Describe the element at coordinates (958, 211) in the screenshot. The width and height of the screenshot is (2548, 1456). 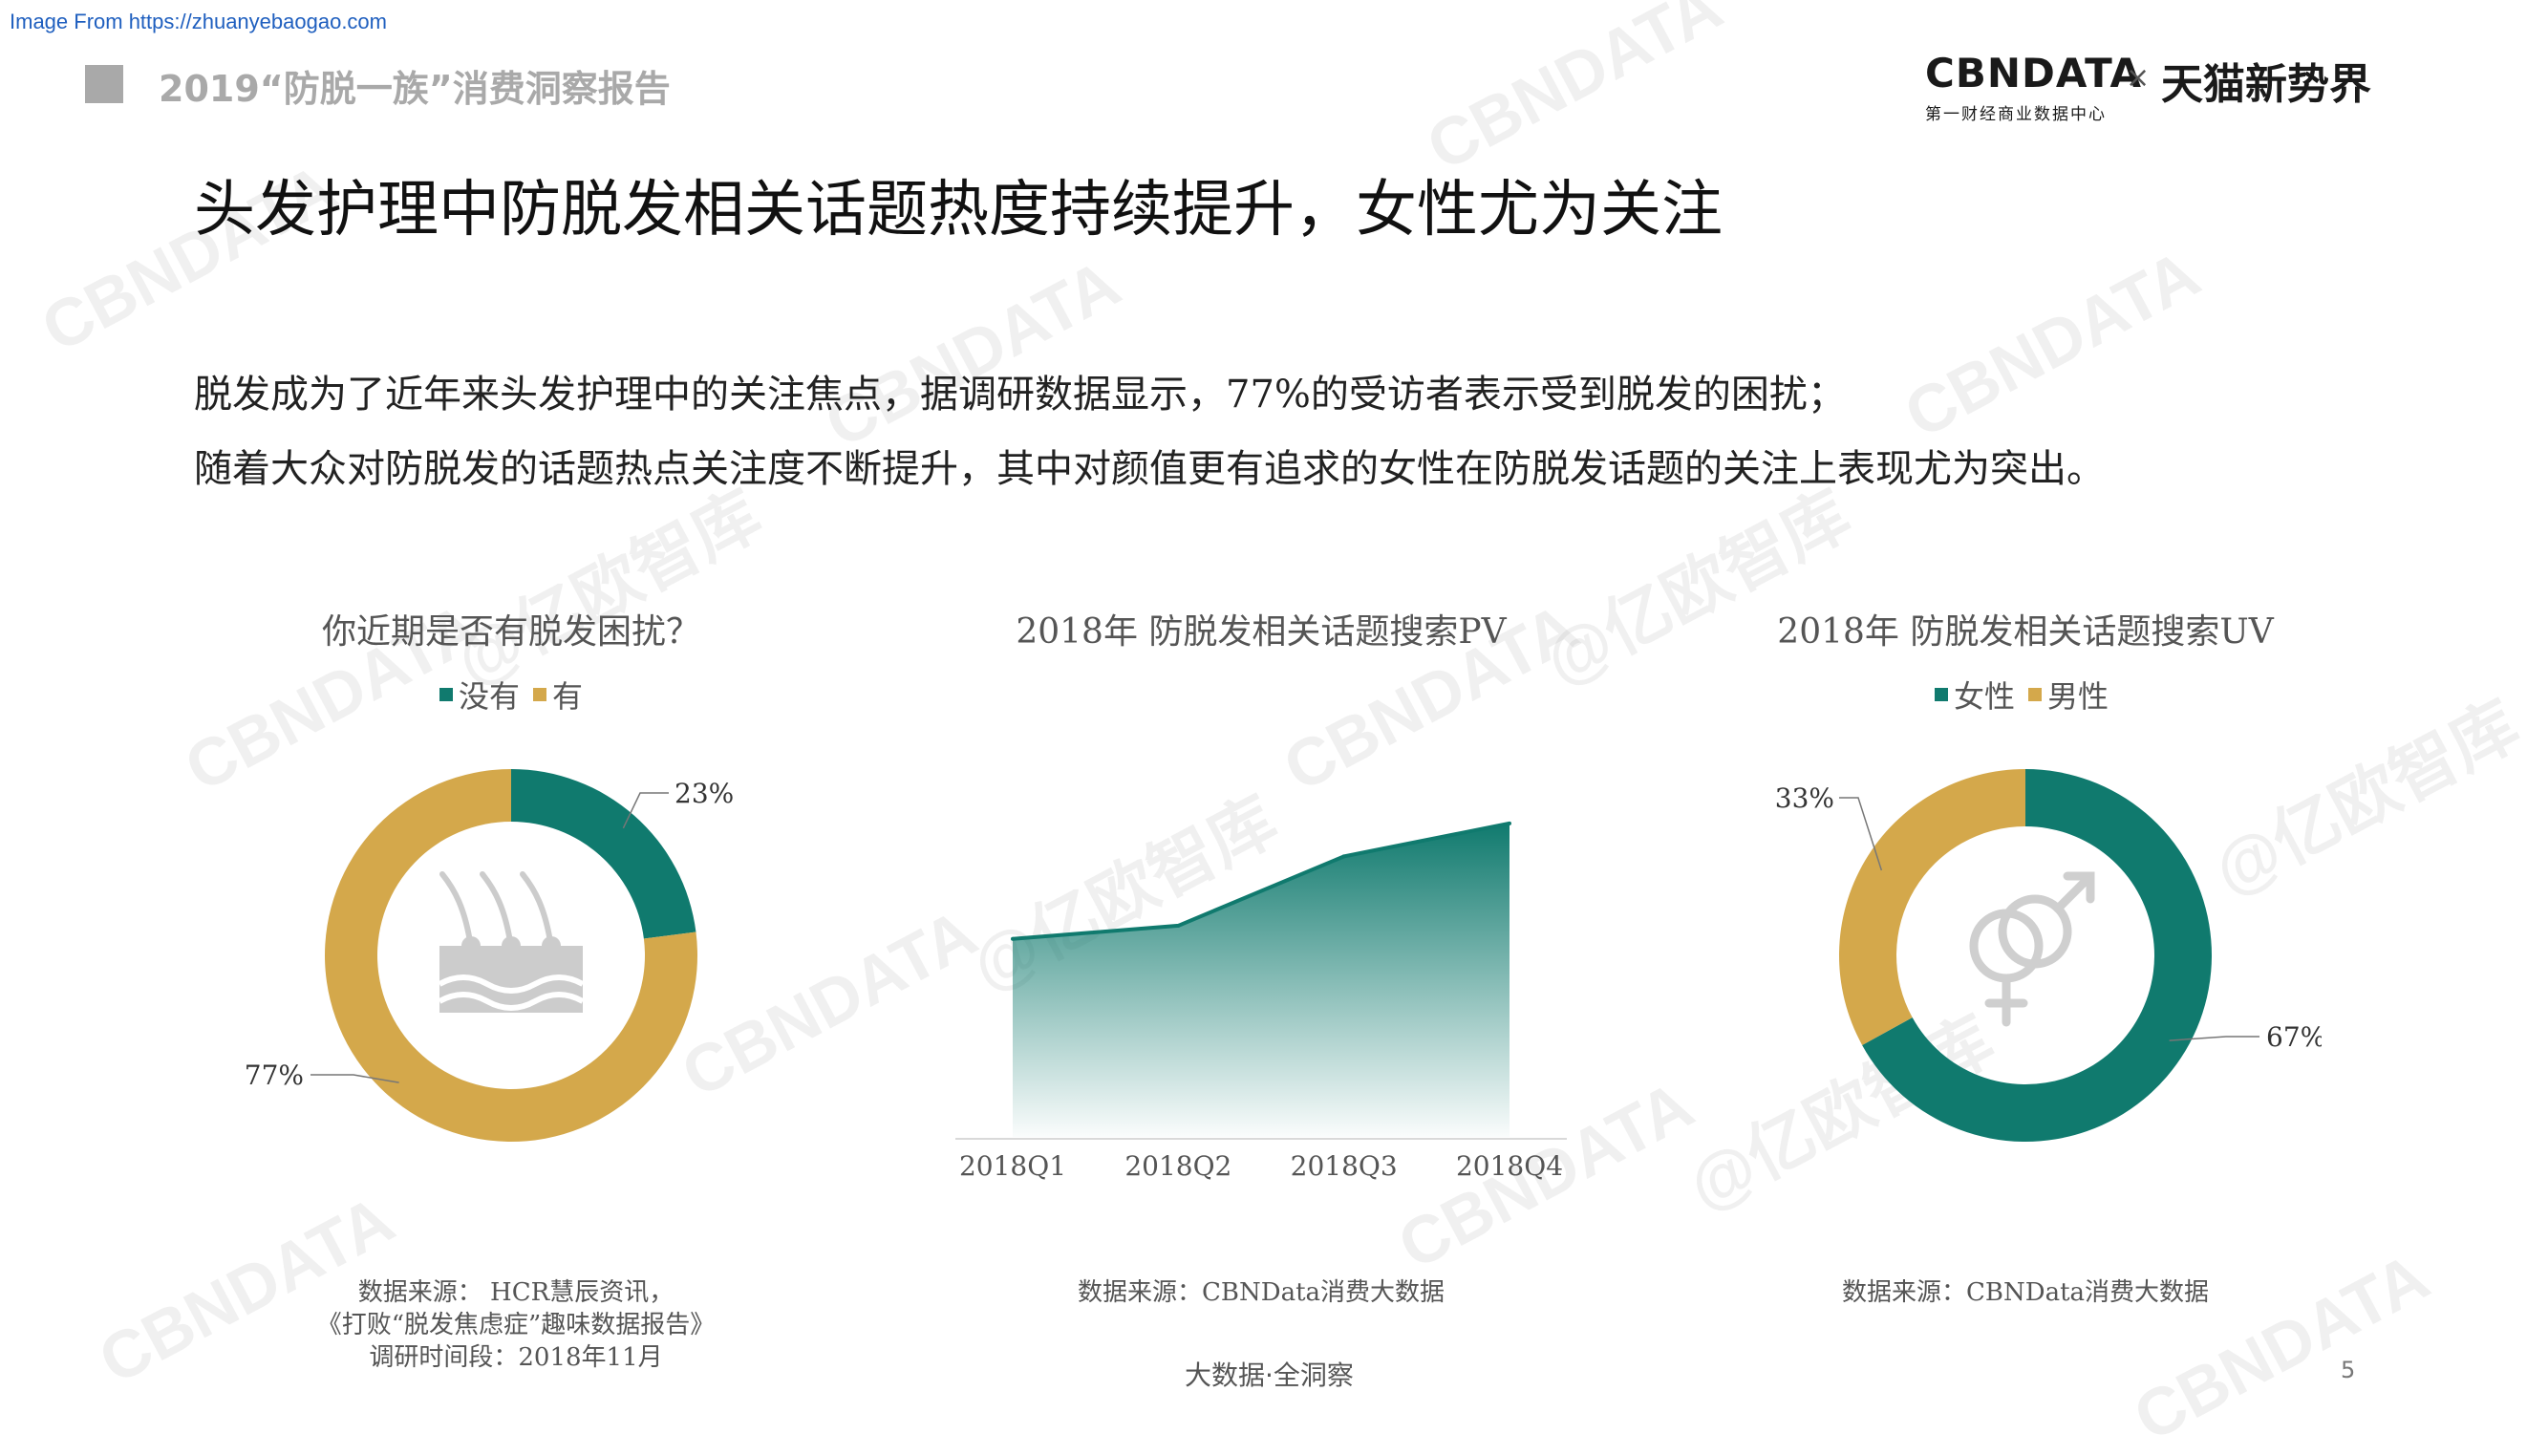
I see `page-title: 头发护理中防脱发相关话题热度持续提升，女性尤为关注` at that location.